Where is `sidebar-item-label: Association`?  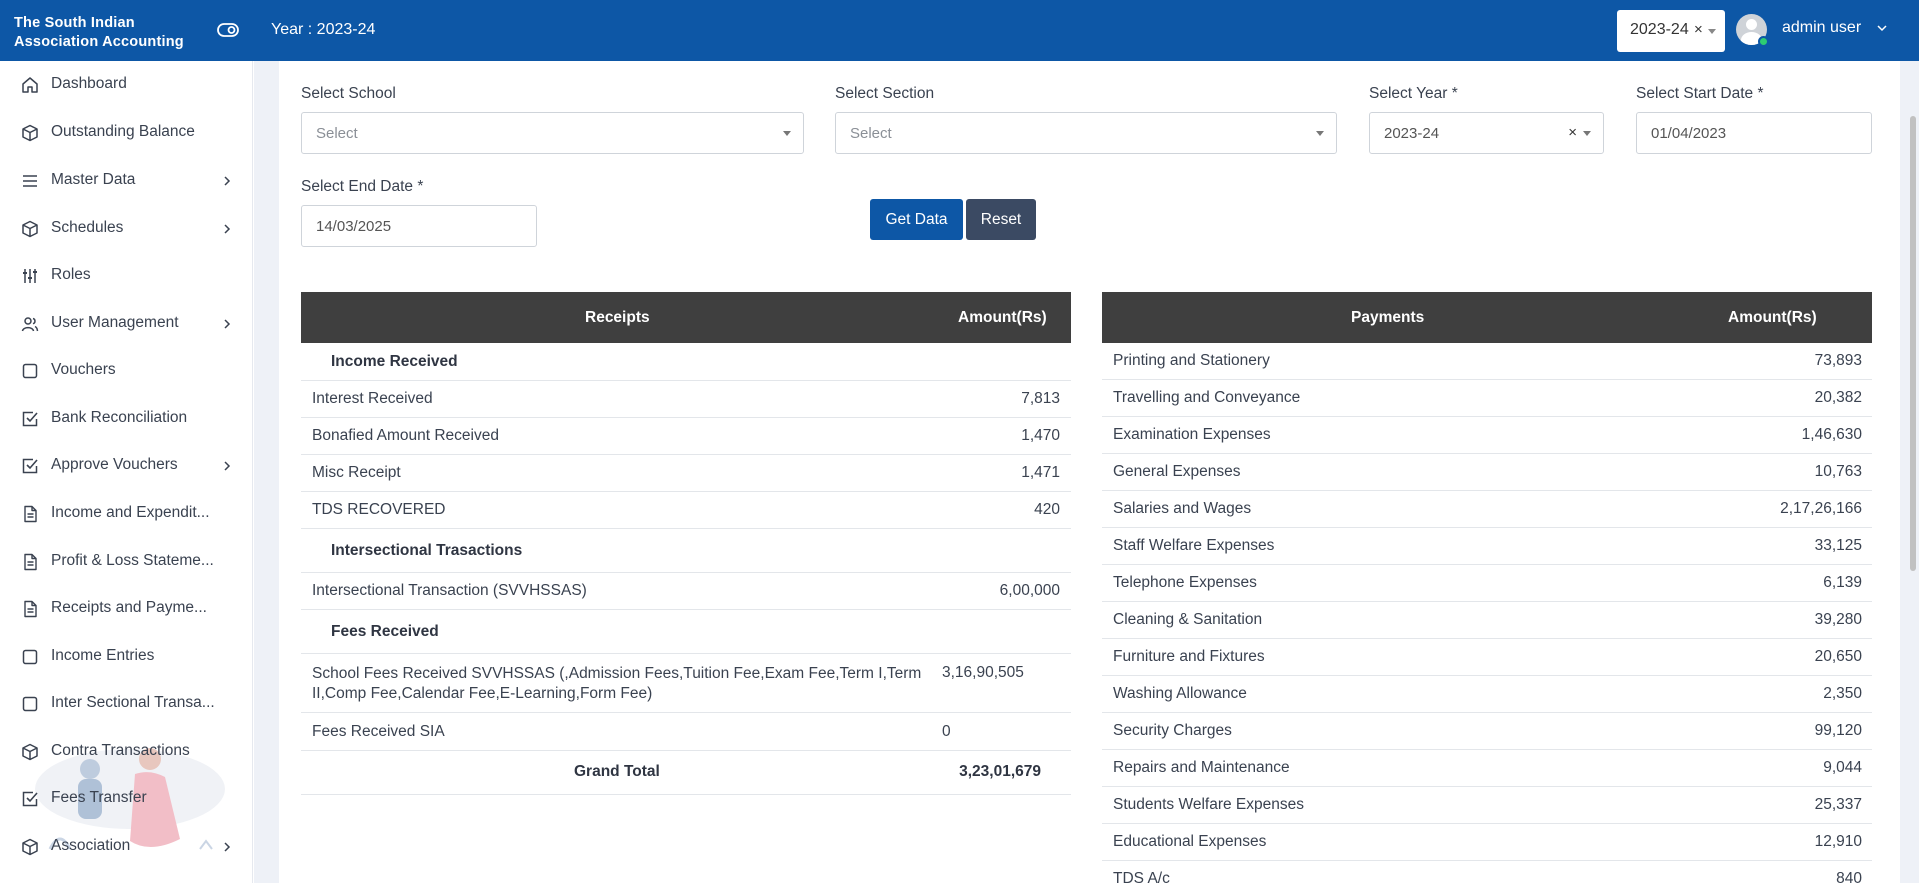 sidebar-item-label: Association is located at coordinates (91, 845).